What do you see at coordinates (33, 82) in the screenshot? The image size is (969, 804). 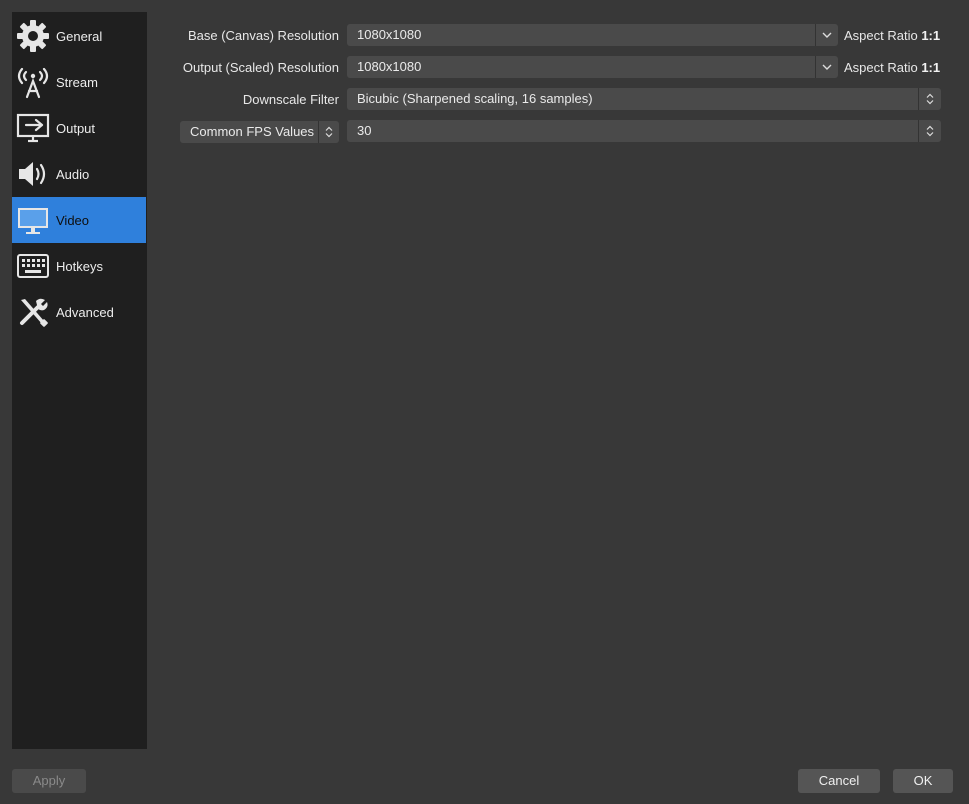 I see `broadcast-antenna-icon` at bounding box center [33, 82].